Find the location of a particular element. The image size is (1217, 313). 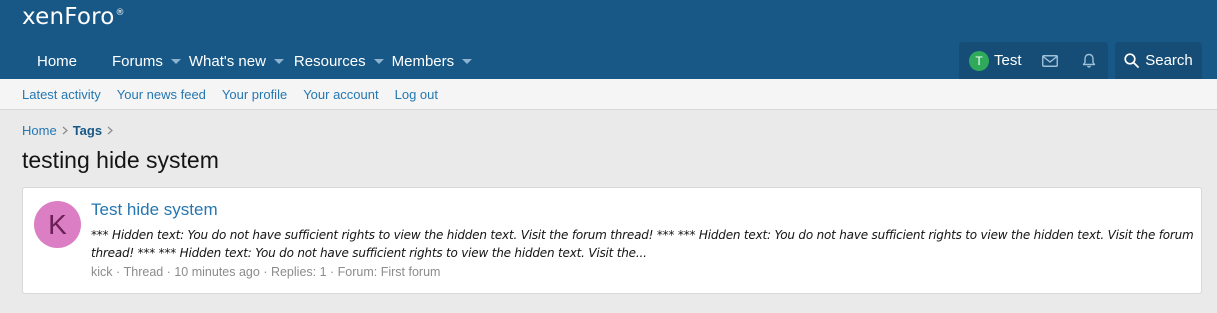

user-nav-group: T Test is located at coordinates (1033, 60).